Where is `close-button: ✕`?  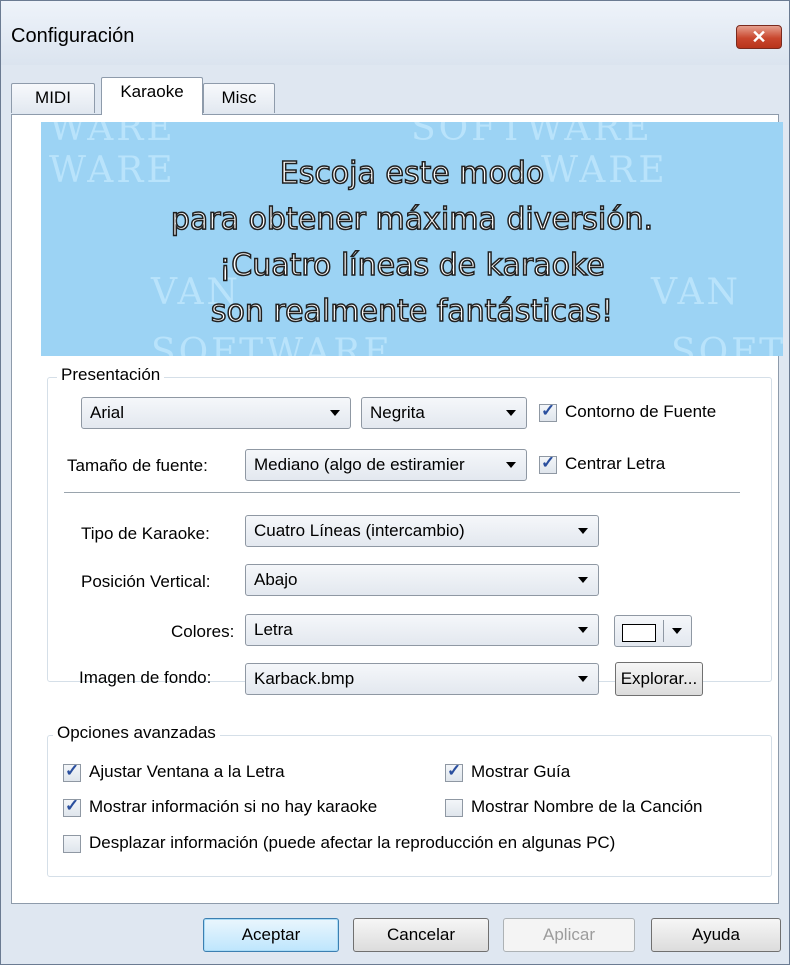
close-button: ✕ is located at coordinates (759, 37).